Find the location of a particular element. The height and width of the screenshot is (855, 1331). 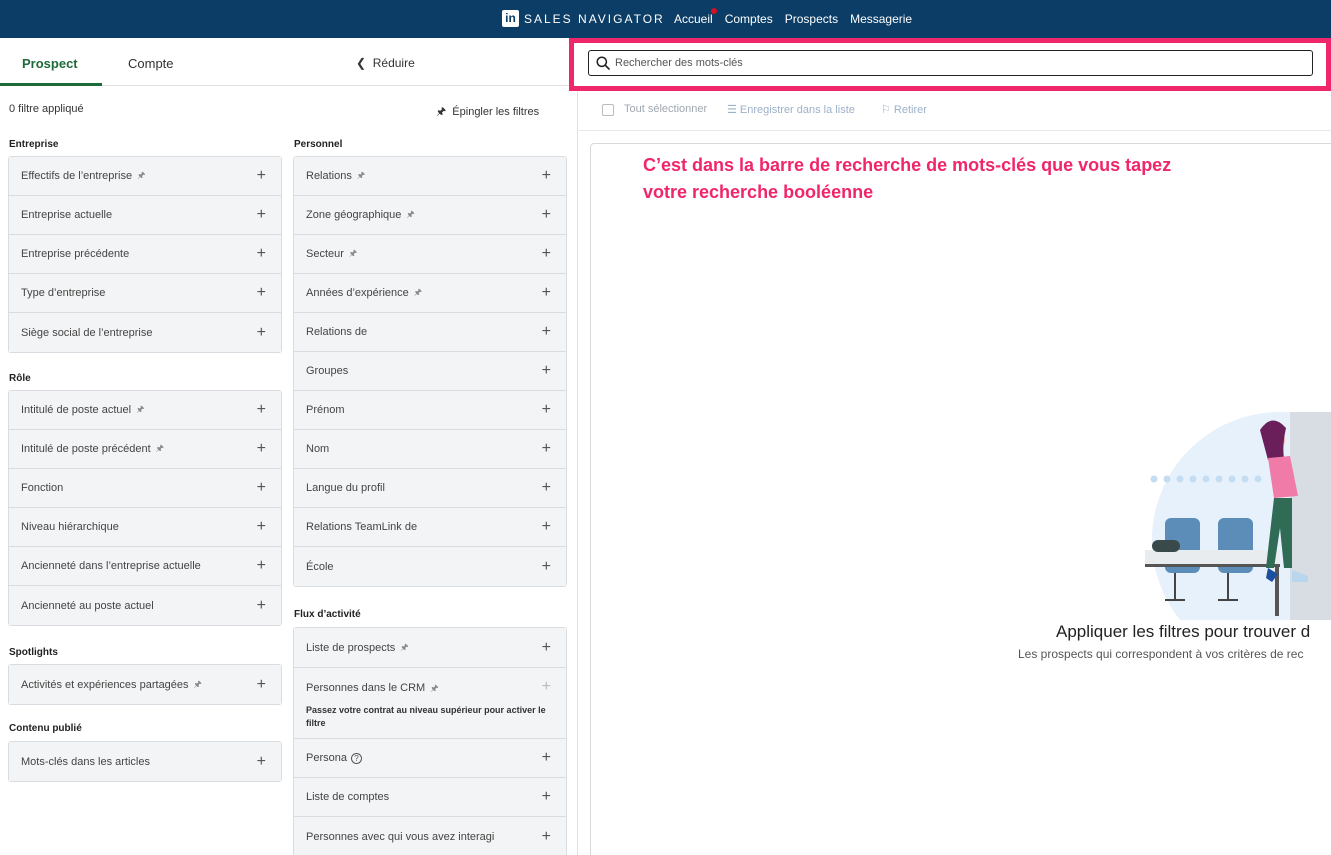

nav-link-messagerie: Messagerie is located at coordinates (881, 19).